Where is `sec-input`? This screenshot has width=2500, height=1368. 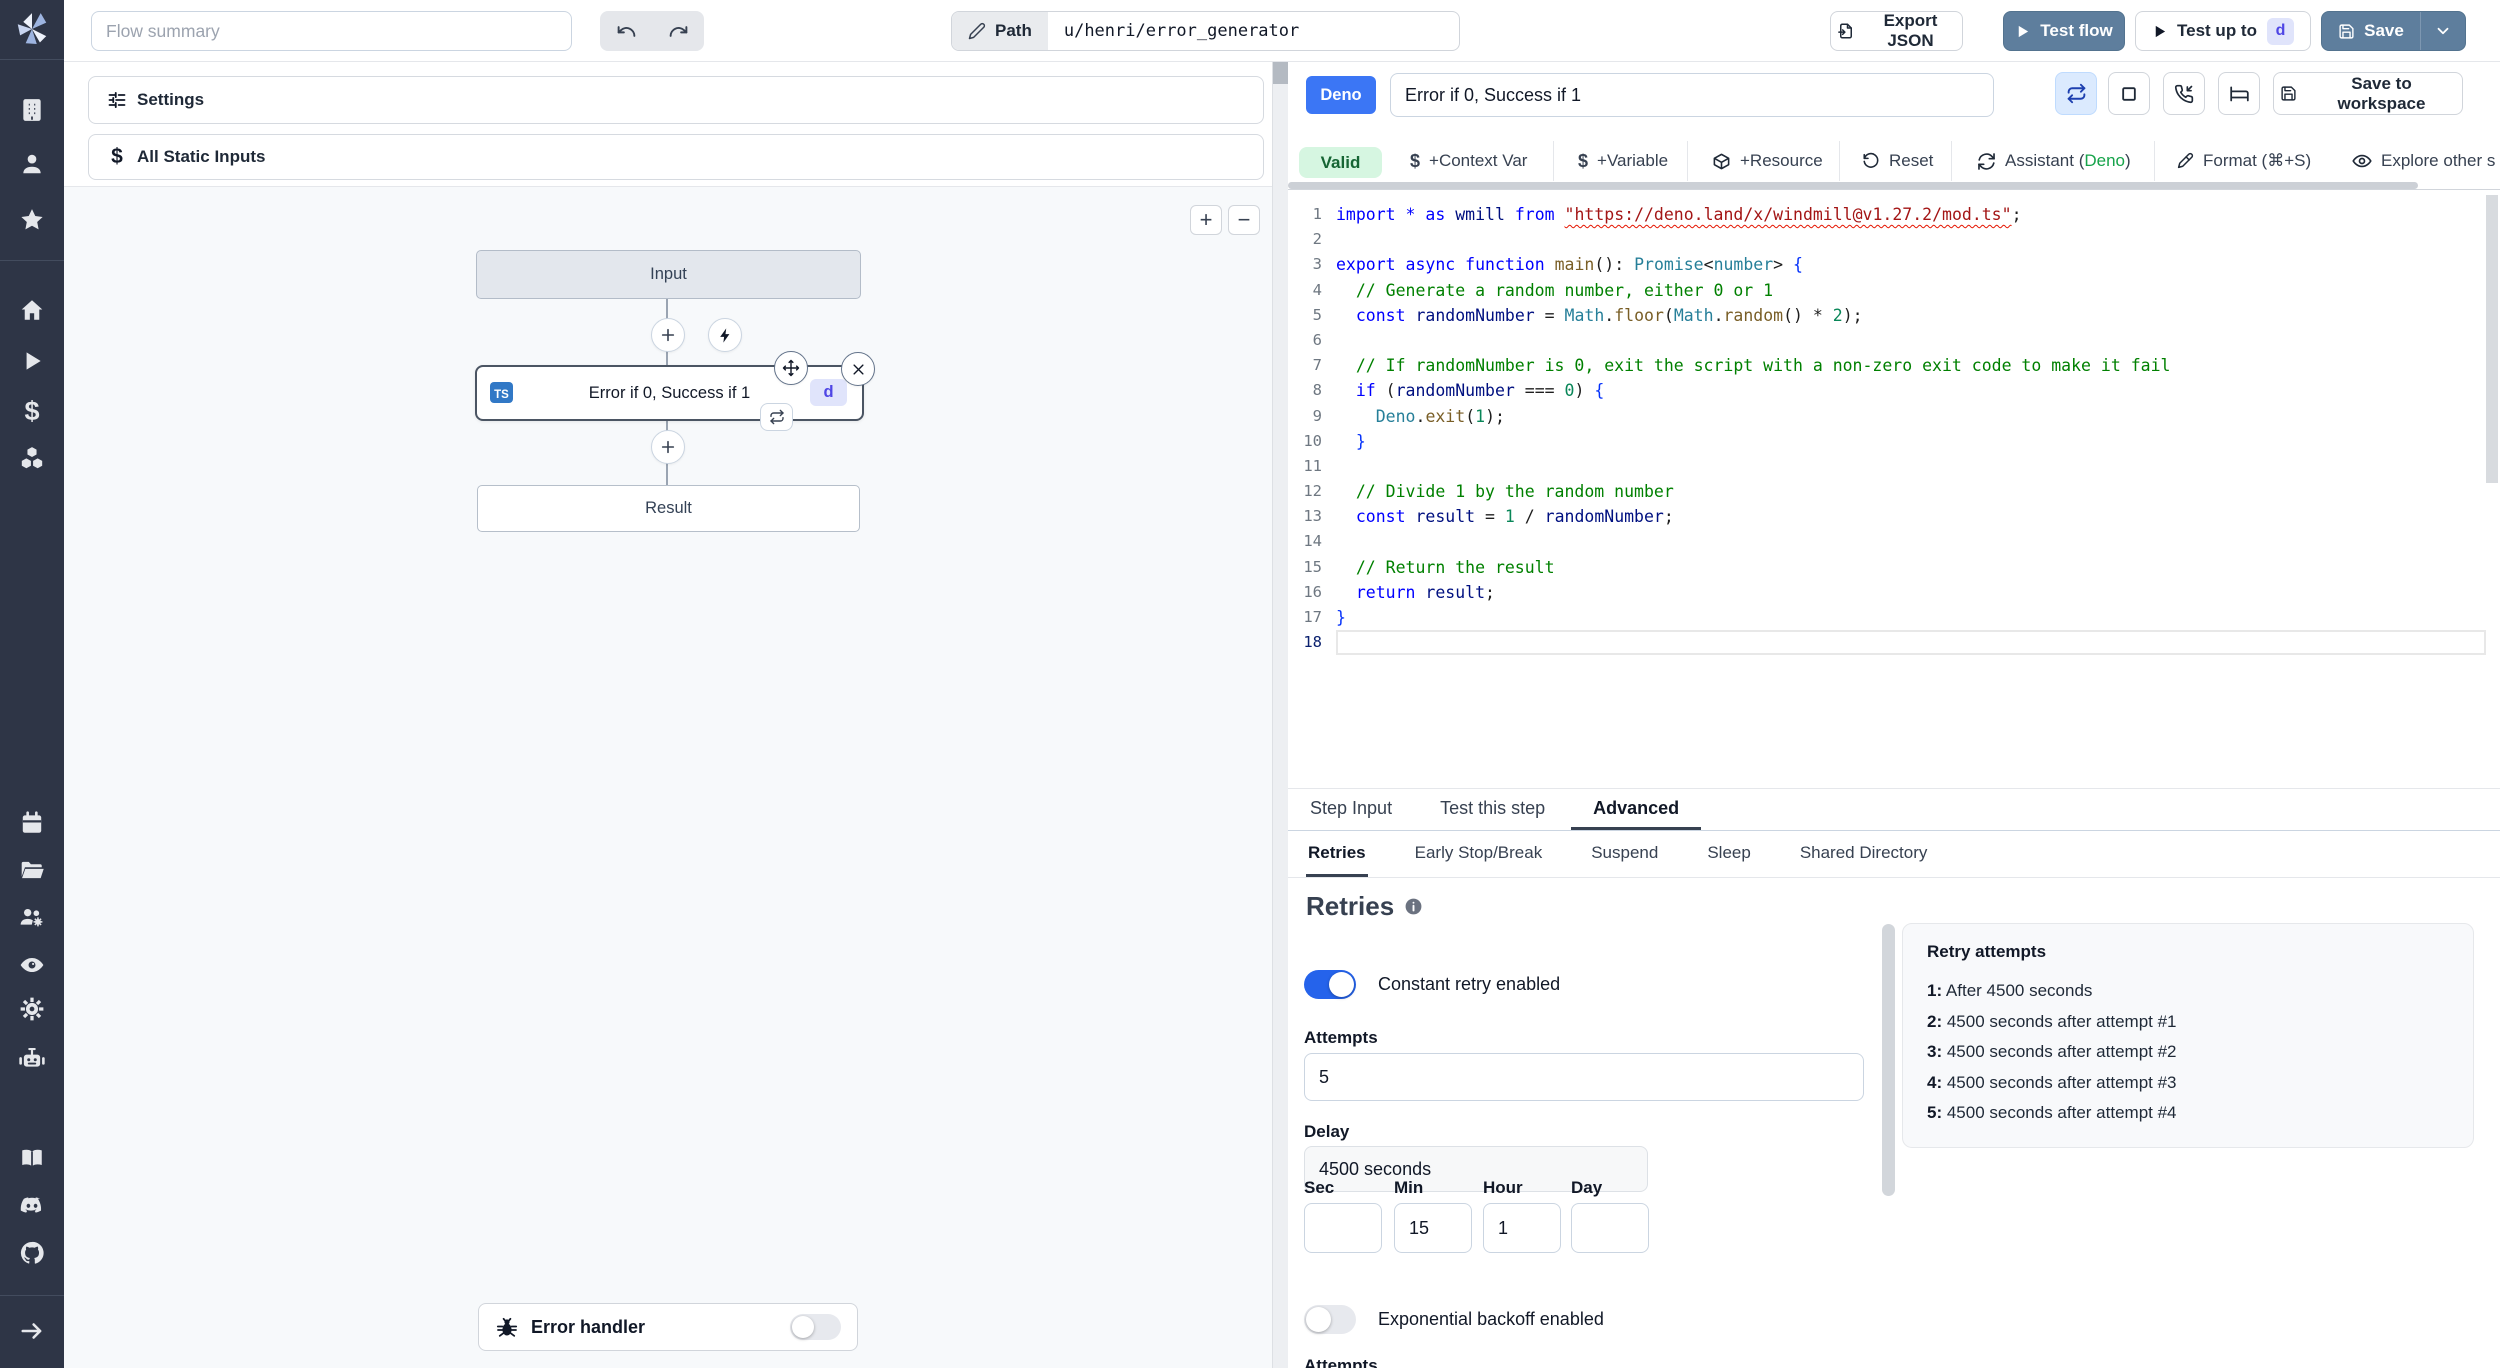
sec-input is located at coordinates (1343, 1228).